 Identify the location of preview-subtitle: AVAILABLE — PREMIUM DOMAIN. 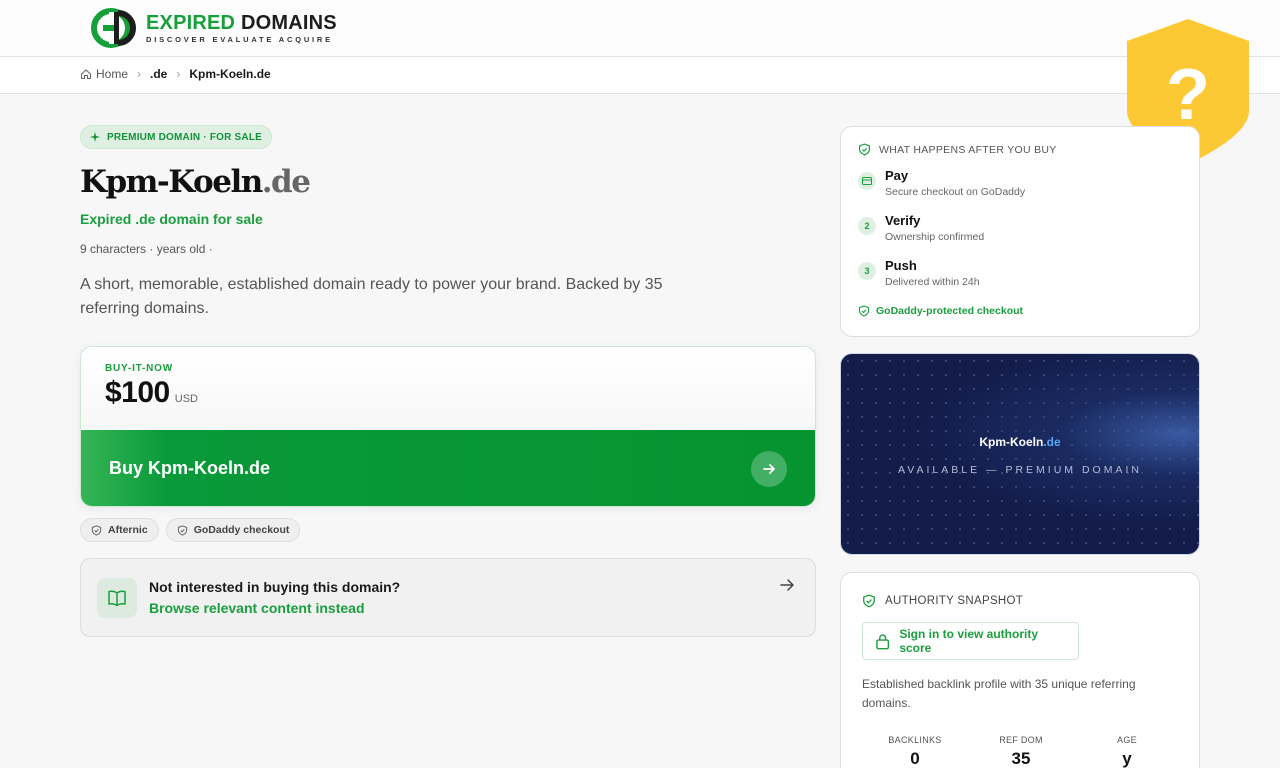
(1020, 470).